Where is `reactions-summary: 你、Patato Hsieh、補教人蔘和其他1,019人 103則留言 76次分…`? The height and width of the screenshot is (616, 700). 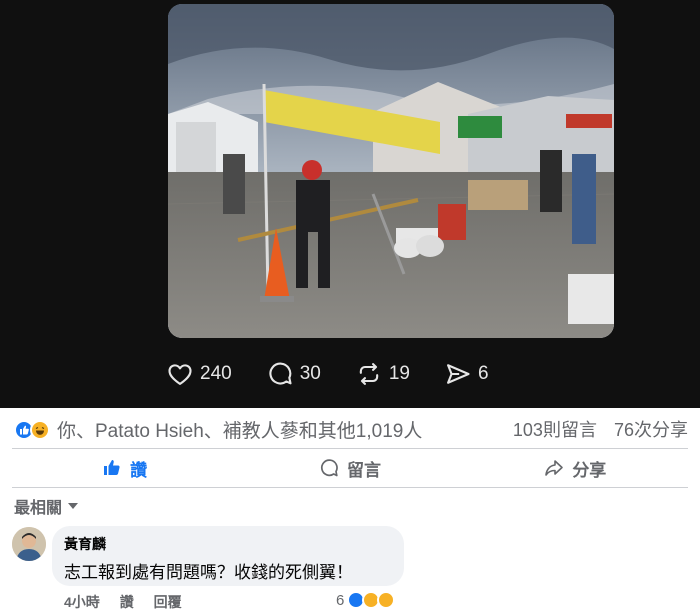
reactions-summary: 你、Patato Hsieh、補教人蔘和其他1,019人 103則留言 76次分… is located at coordinates (350, 428).